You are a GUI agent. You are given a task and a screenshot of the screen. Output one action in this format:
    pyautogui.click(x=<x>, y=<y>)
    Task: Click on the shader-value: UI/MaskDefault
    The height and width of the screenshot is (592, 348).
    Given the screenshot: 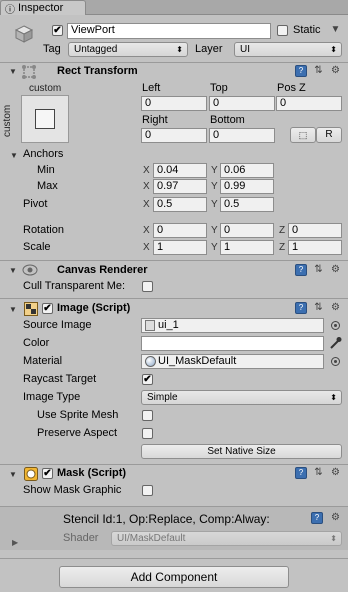 What is the action you would take?
    pyautogui.click(x=151, y=538)
    